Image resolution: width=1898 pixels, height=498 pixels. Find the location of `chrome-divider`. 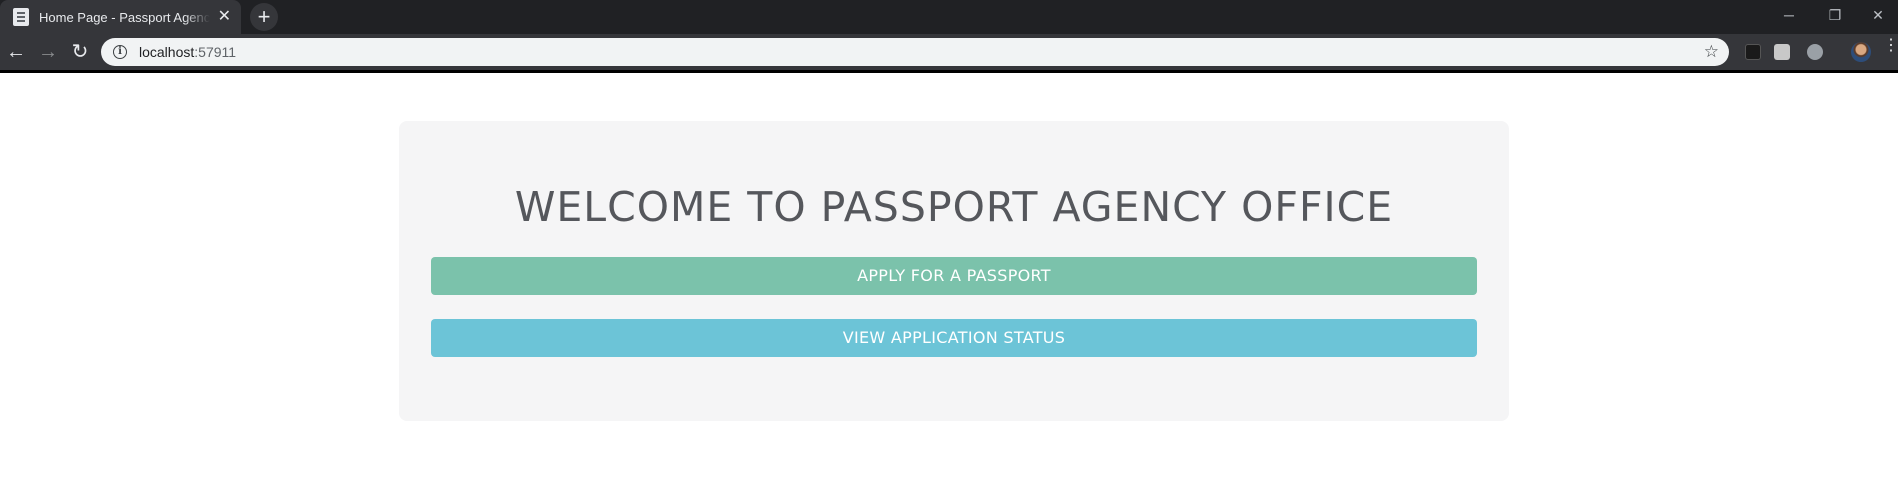

chrome-divider is located at coordinates (949, 71).